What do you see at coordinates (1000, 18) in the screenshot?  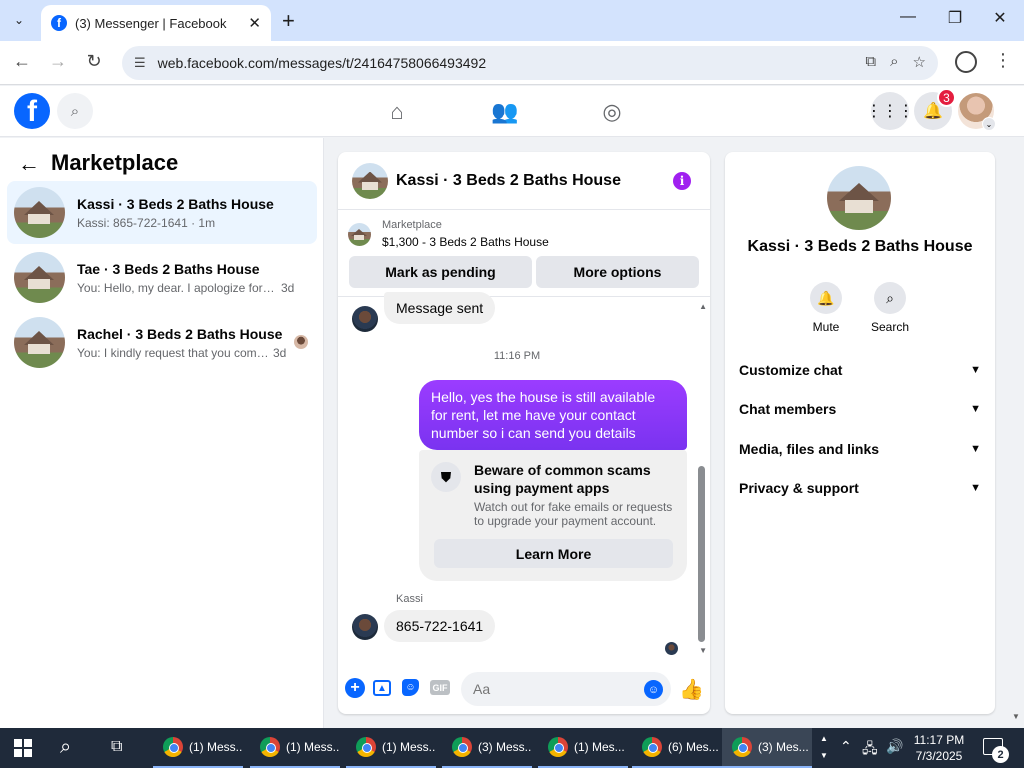 I see `close-window-icon: ✕` at bounding box center [1000, 18].